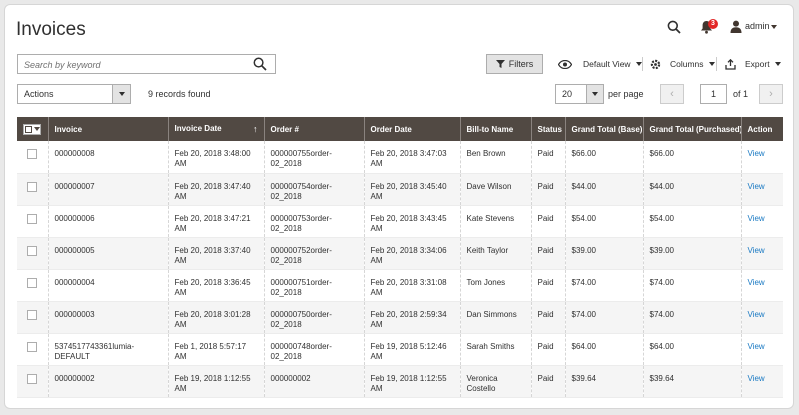 The width and height of the screenshot is (799, 415). What do you see at coordinates (757, 26) in the screenshot?
I see `user-name: admin` at bounding box center [757, 26].